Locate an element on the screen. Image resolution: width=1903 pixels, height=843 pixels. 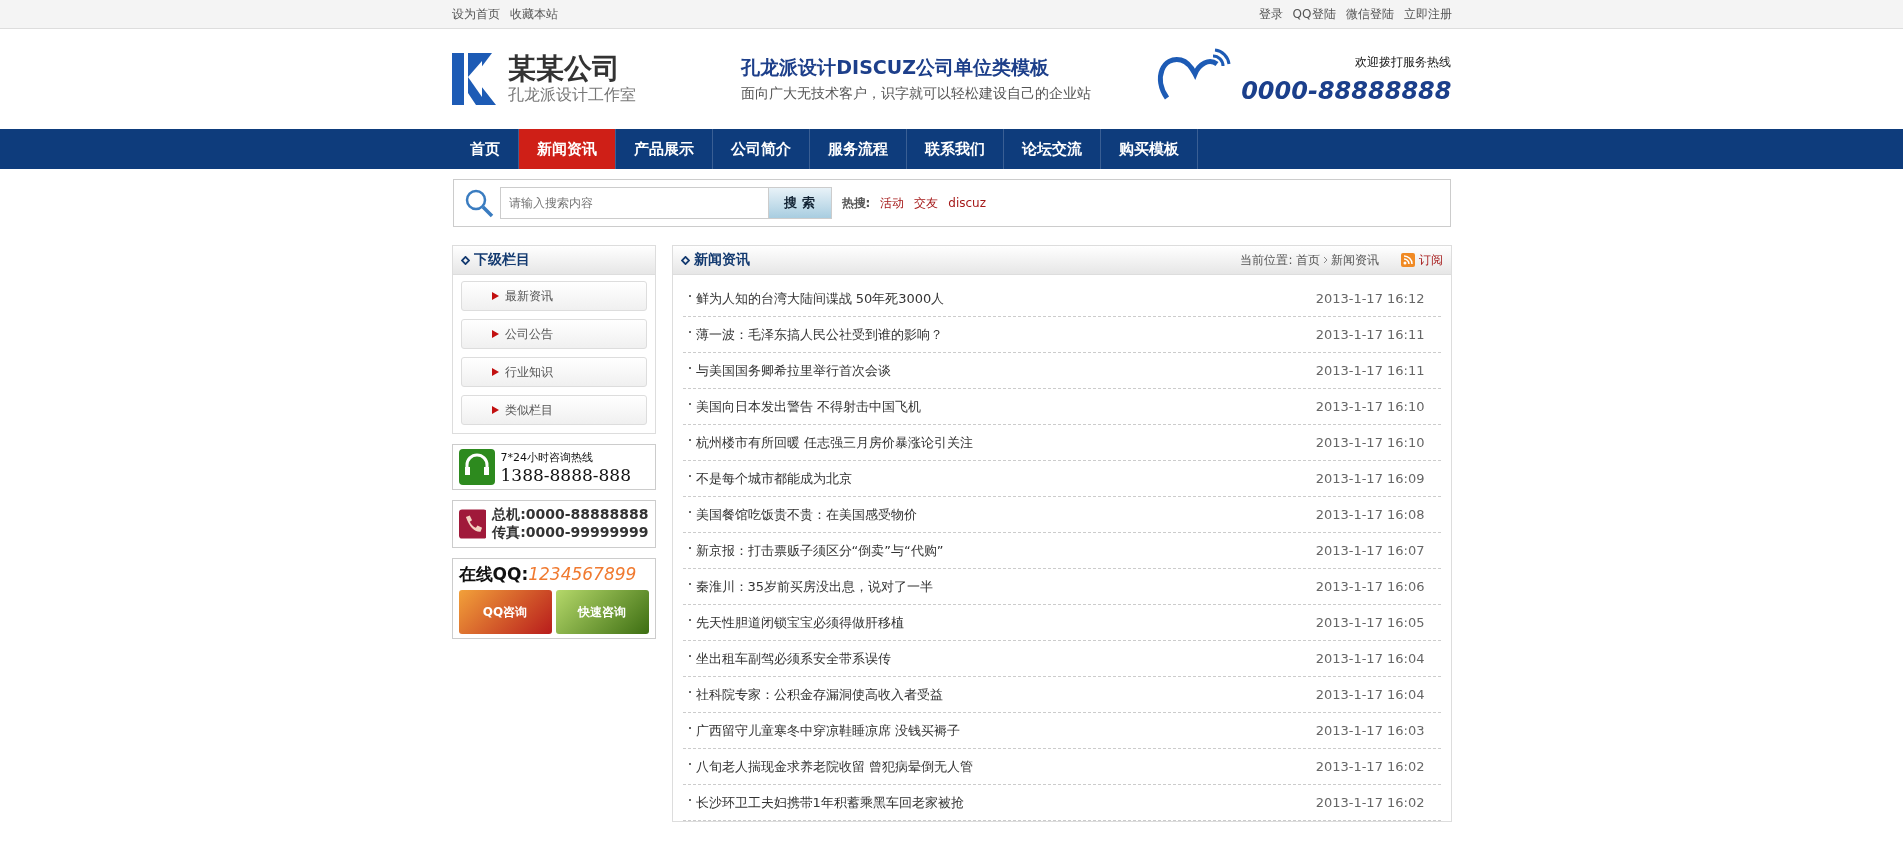
news-link: 美国向日本发出警告 不得射击中国飞机 is located at coordinates (808, 406).